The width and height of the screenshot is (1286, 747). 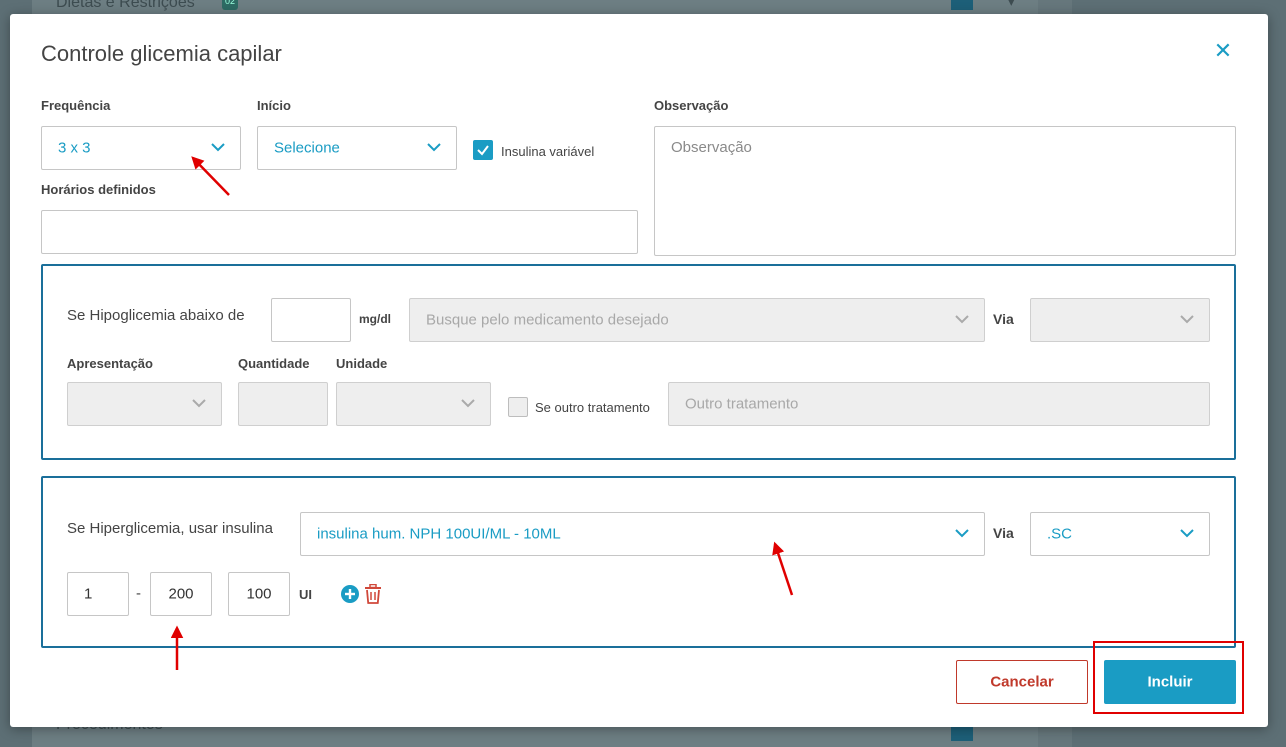 What do you see at coordinates (125, 5) in the screenshot?
I see `background-section-title: Dietas e Restrições` at bounding box center [125, 5].